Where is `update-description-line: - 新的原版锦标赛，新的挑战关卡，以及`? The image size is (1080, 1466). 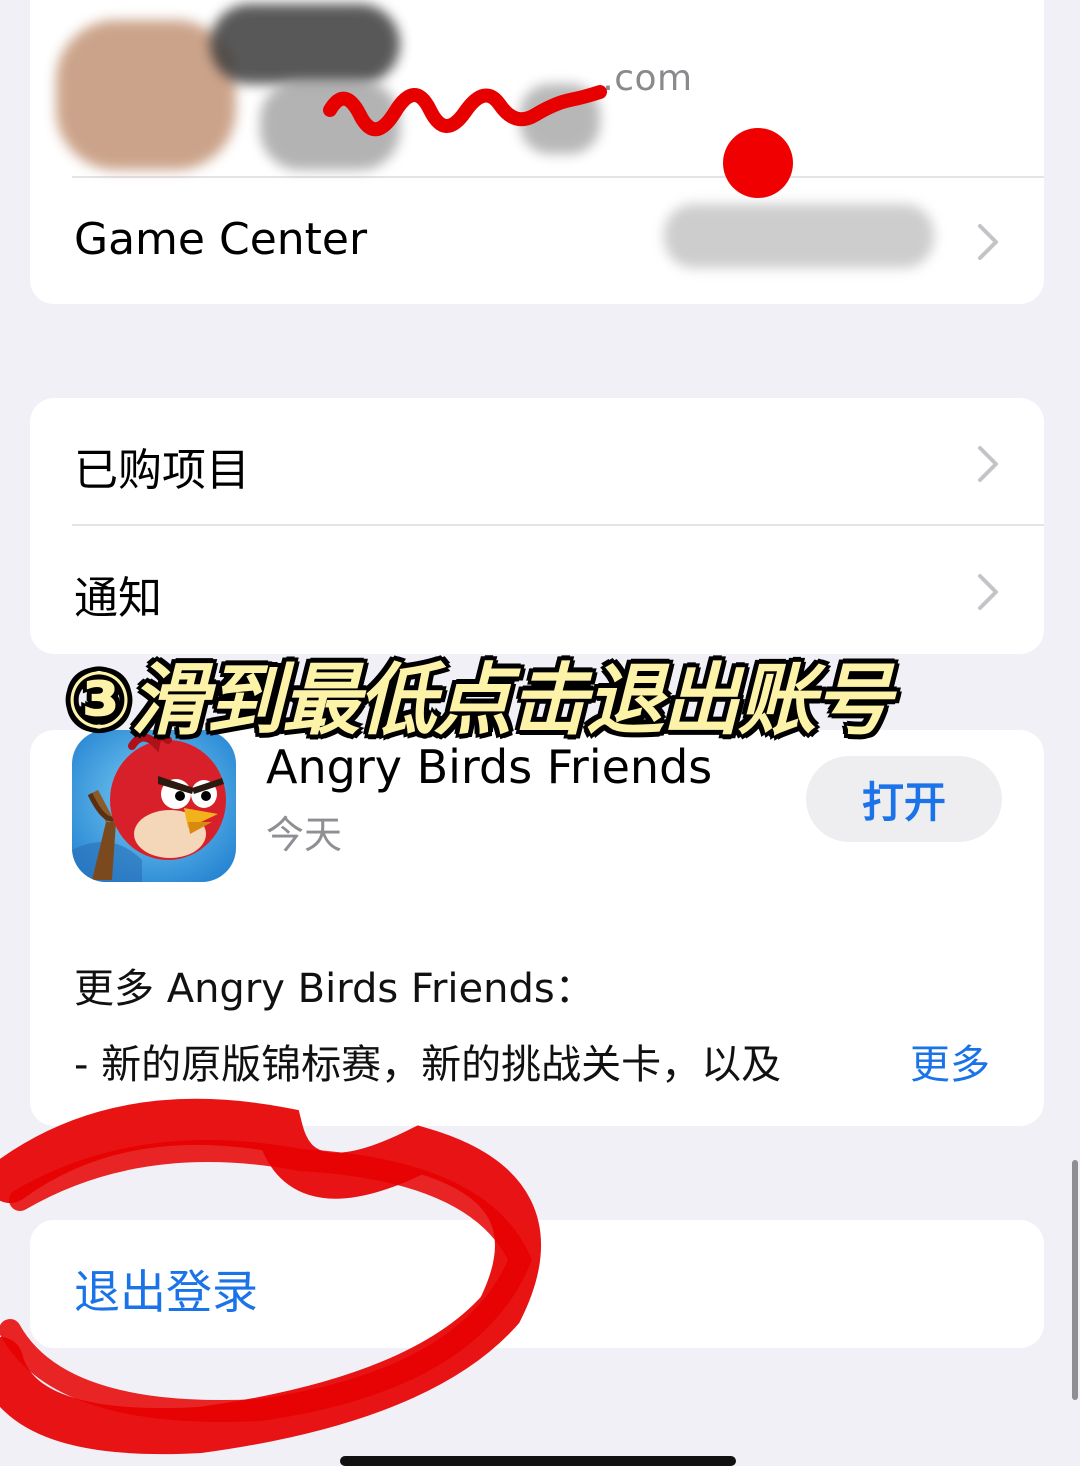 update-description-line: - 新的原版锦标赛，新的挑战关卡，以及 is located at coordinates (428, 1065).